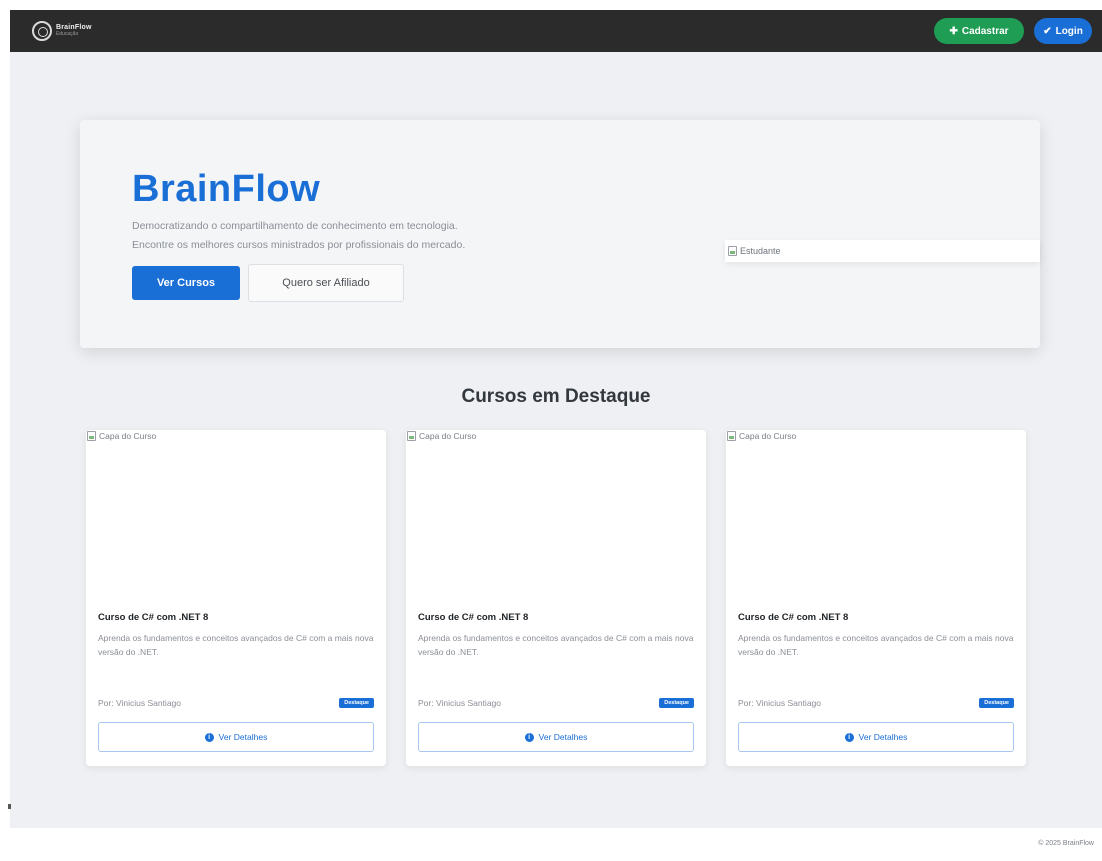 The width and height of the screenshot is (1102, 861). I want to click on footer-copyright: © 2025 BrainFlow, so click(1066, 843).